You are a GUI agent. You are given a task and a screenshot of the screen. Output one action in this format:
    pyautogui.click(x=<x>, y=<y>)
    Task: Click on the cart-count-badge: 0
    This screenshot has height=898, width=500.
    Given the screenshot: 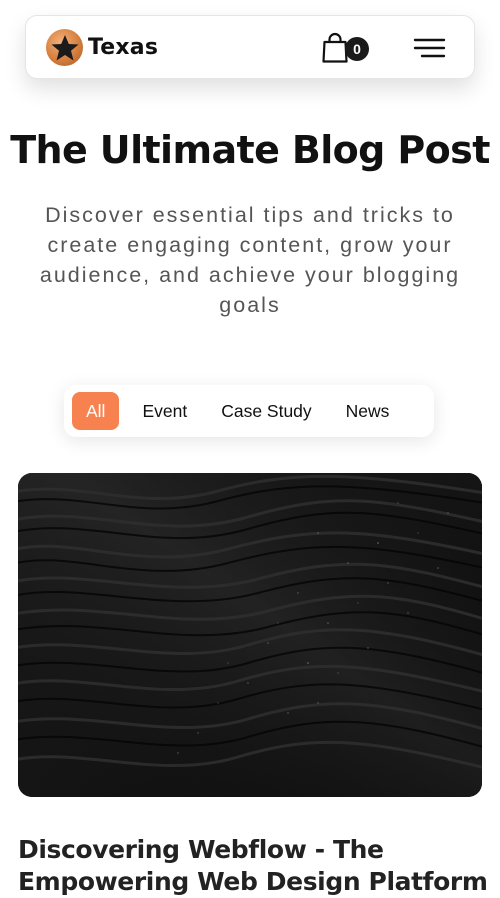 What is the action you would take?
    pyautogui.click(x=357, y=49)
    